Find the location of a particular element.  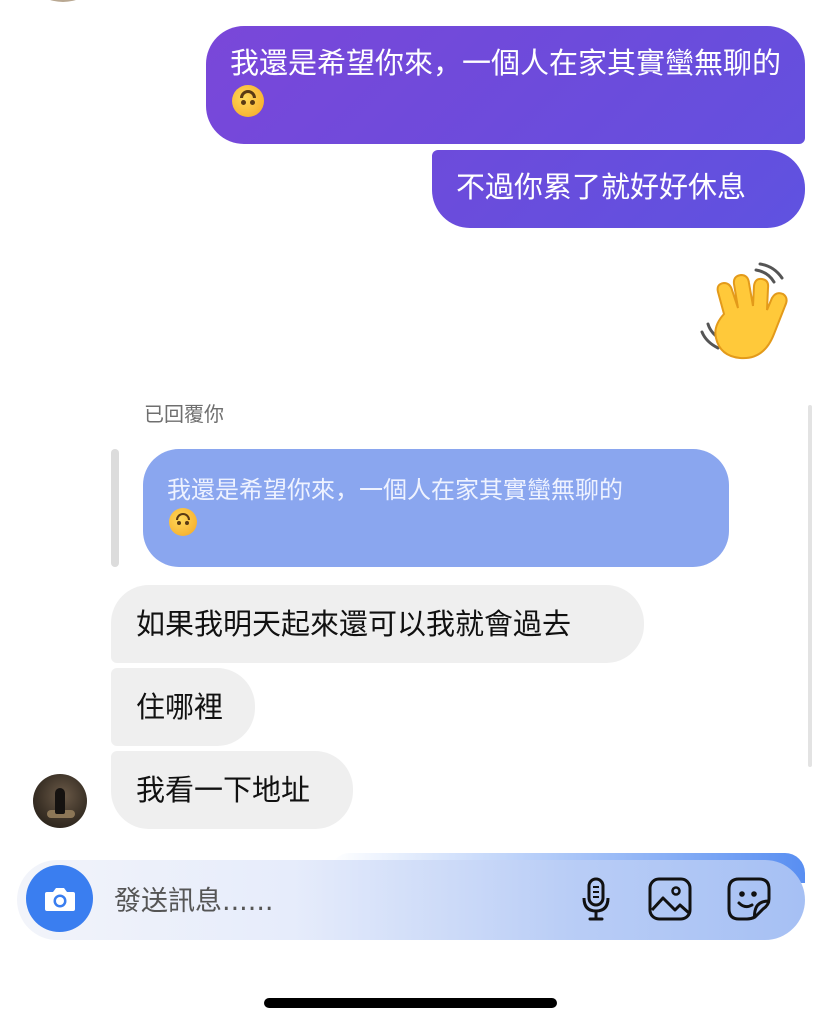

sent-message-text: 不過你累了就好好休息 is located at coordinates (601, 187).